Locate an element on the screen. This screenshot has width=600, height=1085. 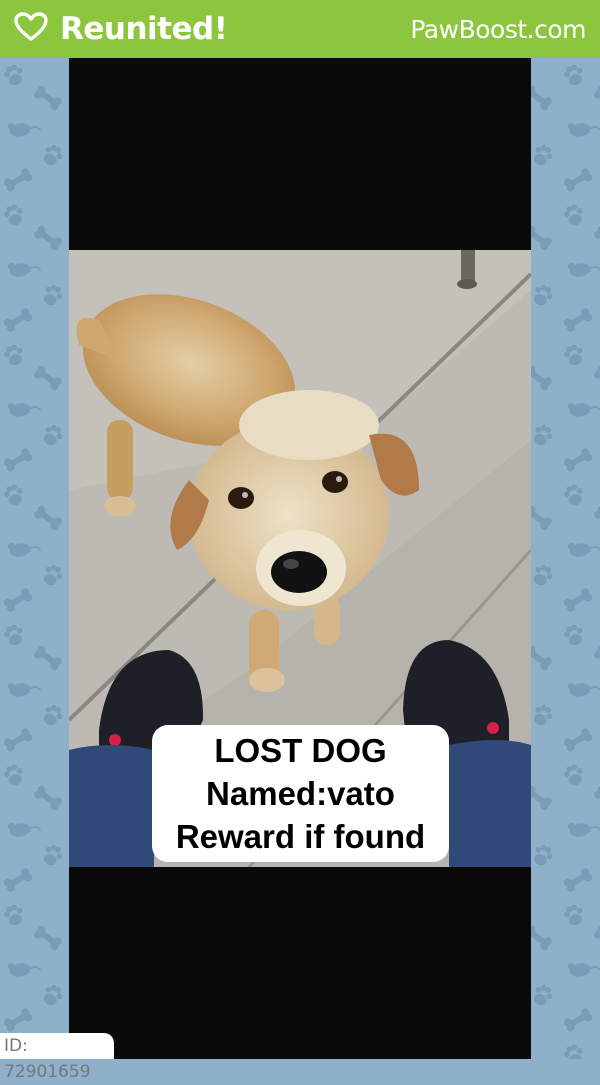
caption-line-3: Reward if found is located at coordinates (300, 836).